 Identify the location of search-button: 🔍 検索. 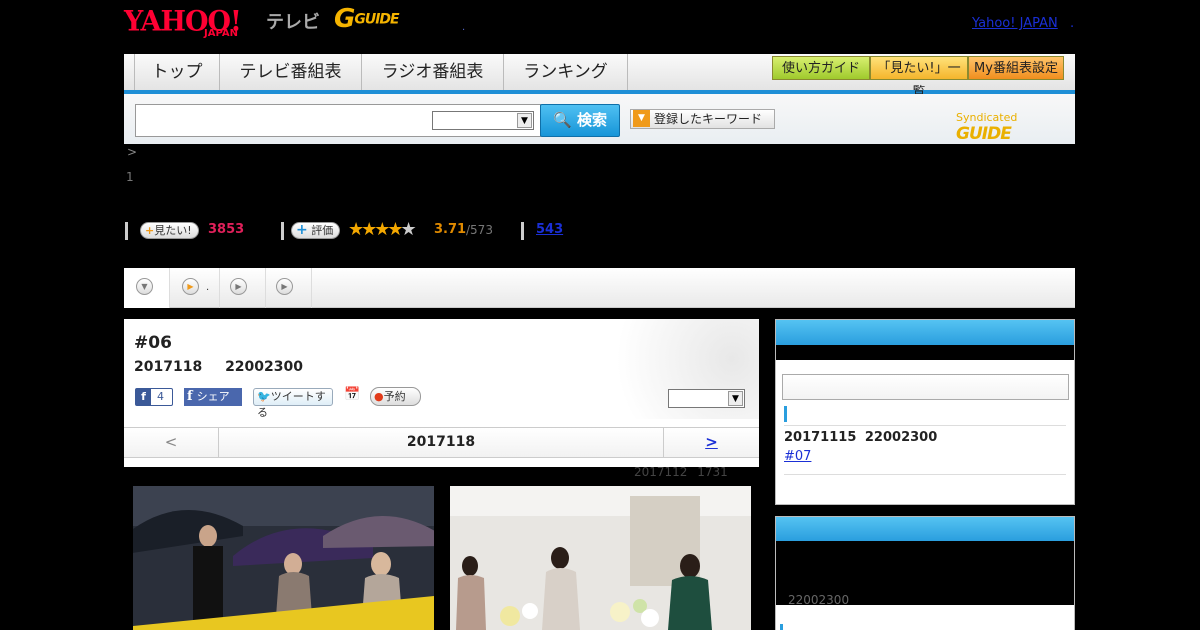
(580, 120).